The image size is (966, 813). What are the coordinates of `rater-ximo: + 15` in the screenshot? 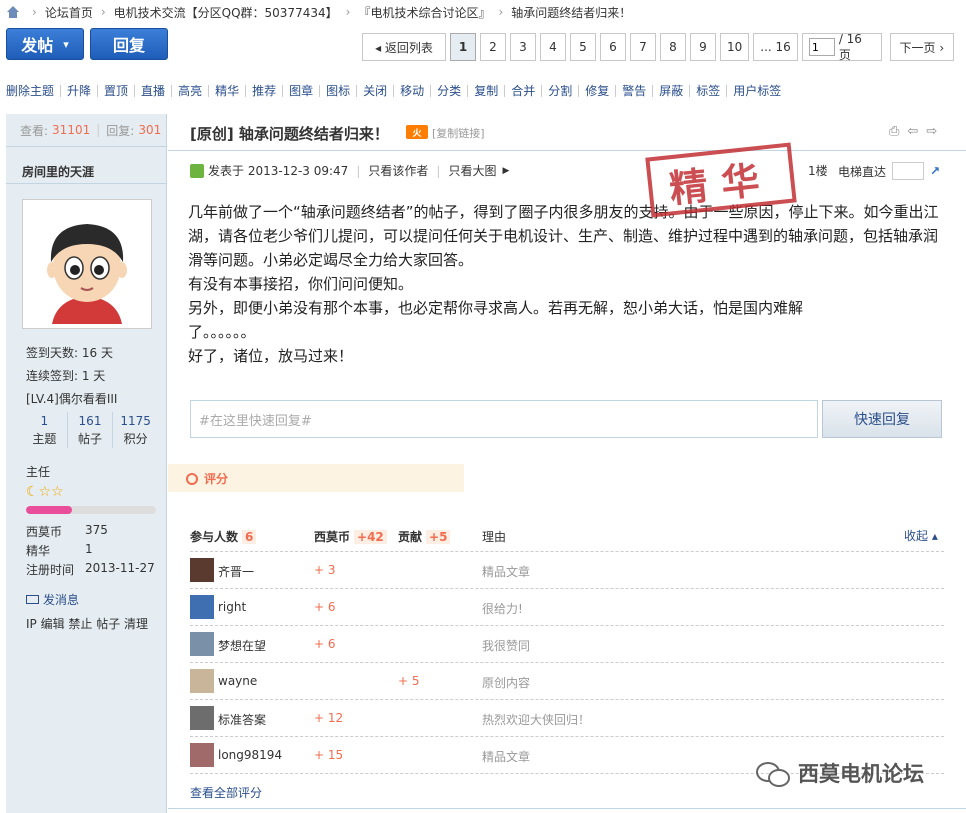 It's located at (329, 755).